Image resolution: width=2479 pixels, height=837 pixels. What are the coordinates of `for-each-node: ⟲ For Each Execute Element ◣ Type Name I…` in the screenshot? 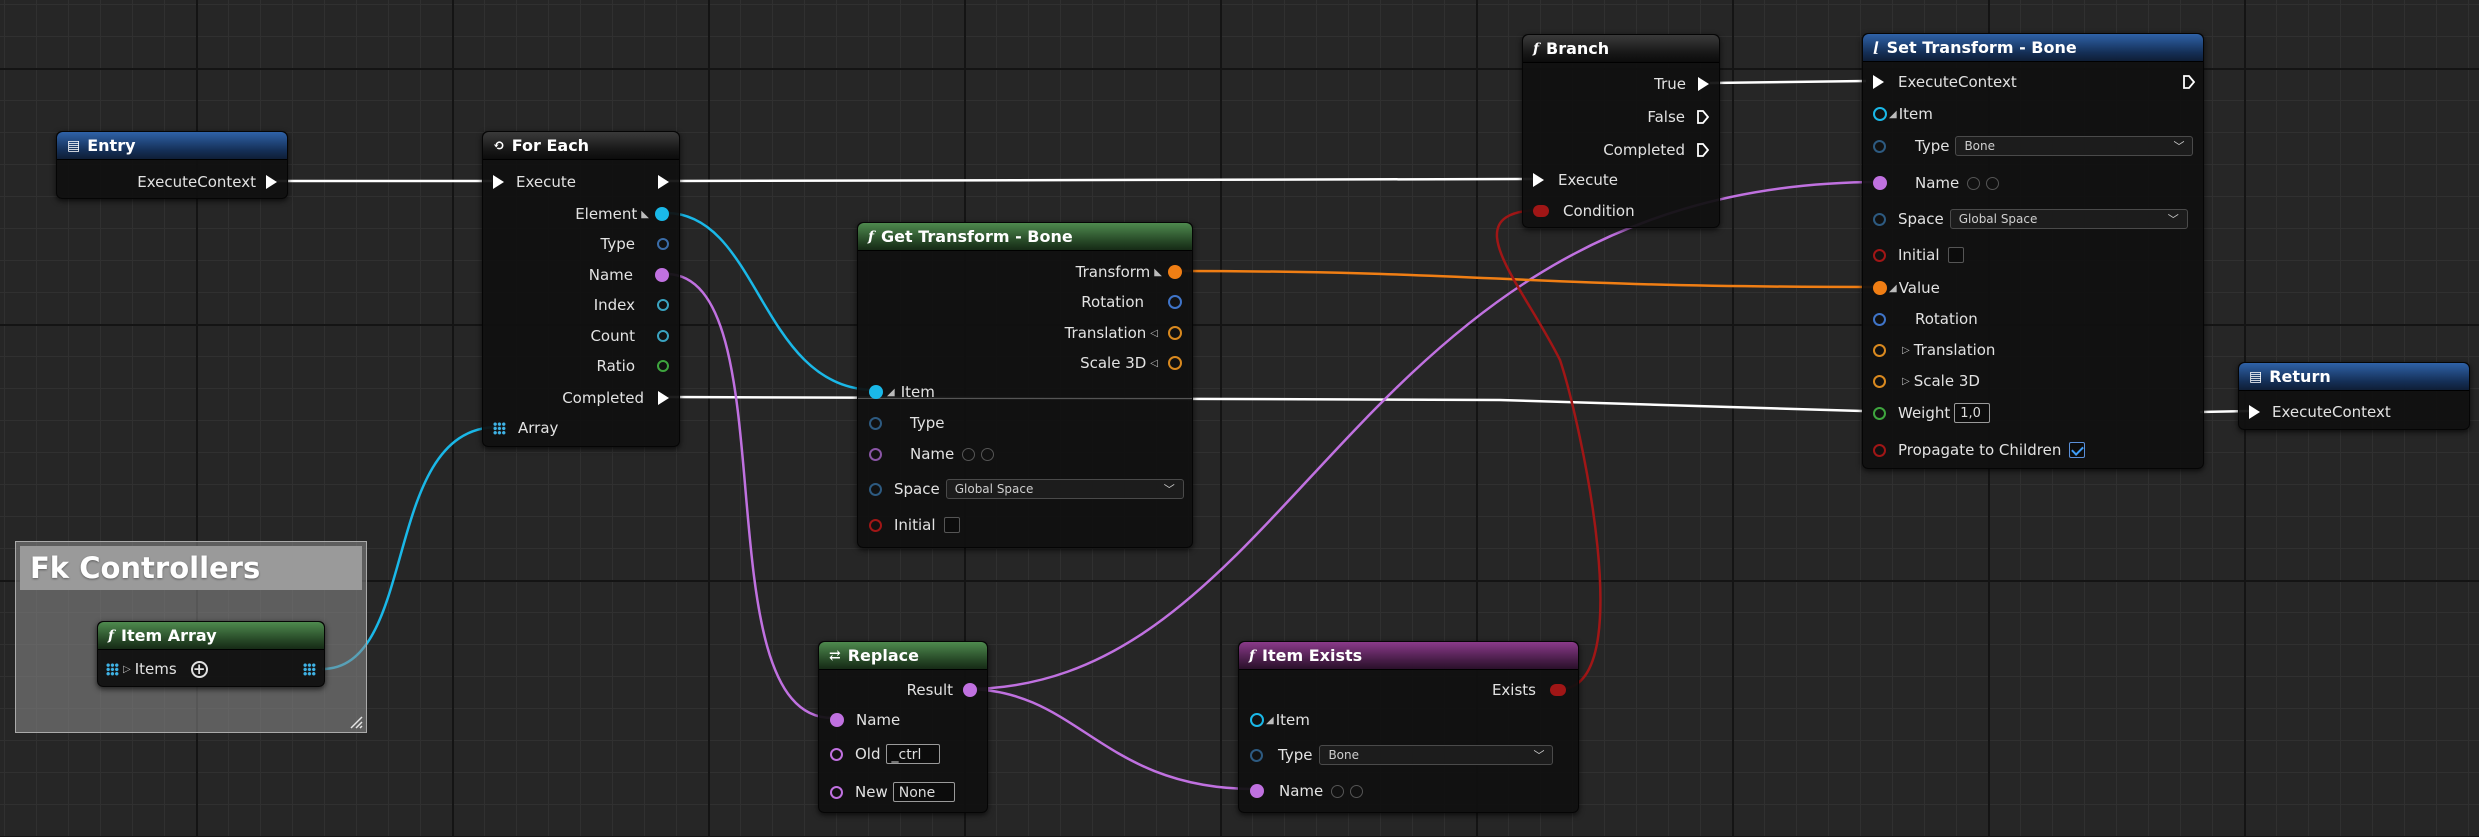 It's located at (581, 289).